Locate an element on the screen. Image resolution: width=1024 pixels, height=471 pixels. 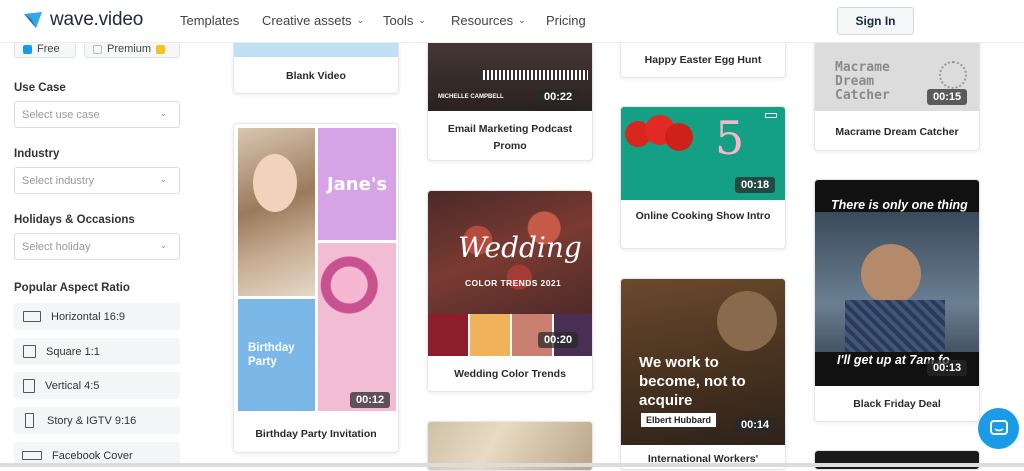
party-panel: Birthday Party is located at coordinates (276, 355).